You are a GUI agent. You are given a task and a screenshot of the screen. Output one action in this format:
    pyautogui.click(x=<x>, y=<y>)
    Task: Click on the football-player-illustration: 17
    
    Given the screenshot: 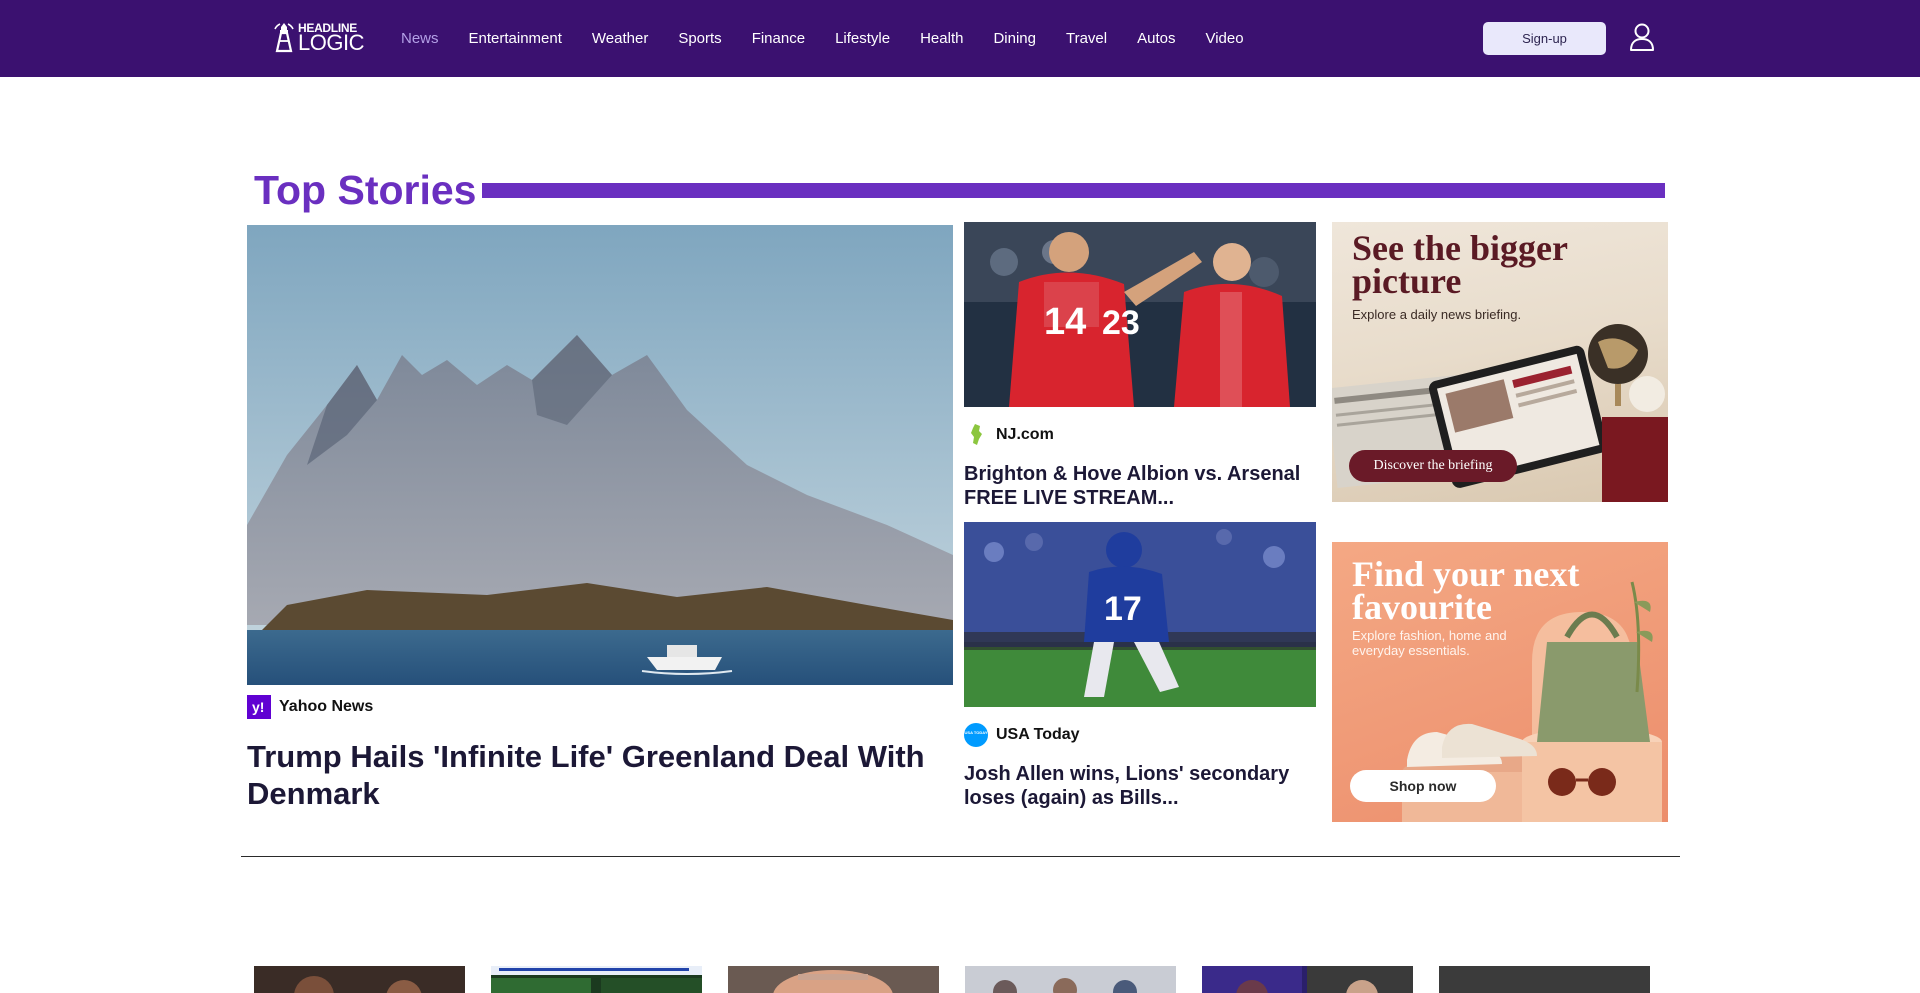 What is the action you would take?
    pyautogui.click(x=1140, y=614)
    